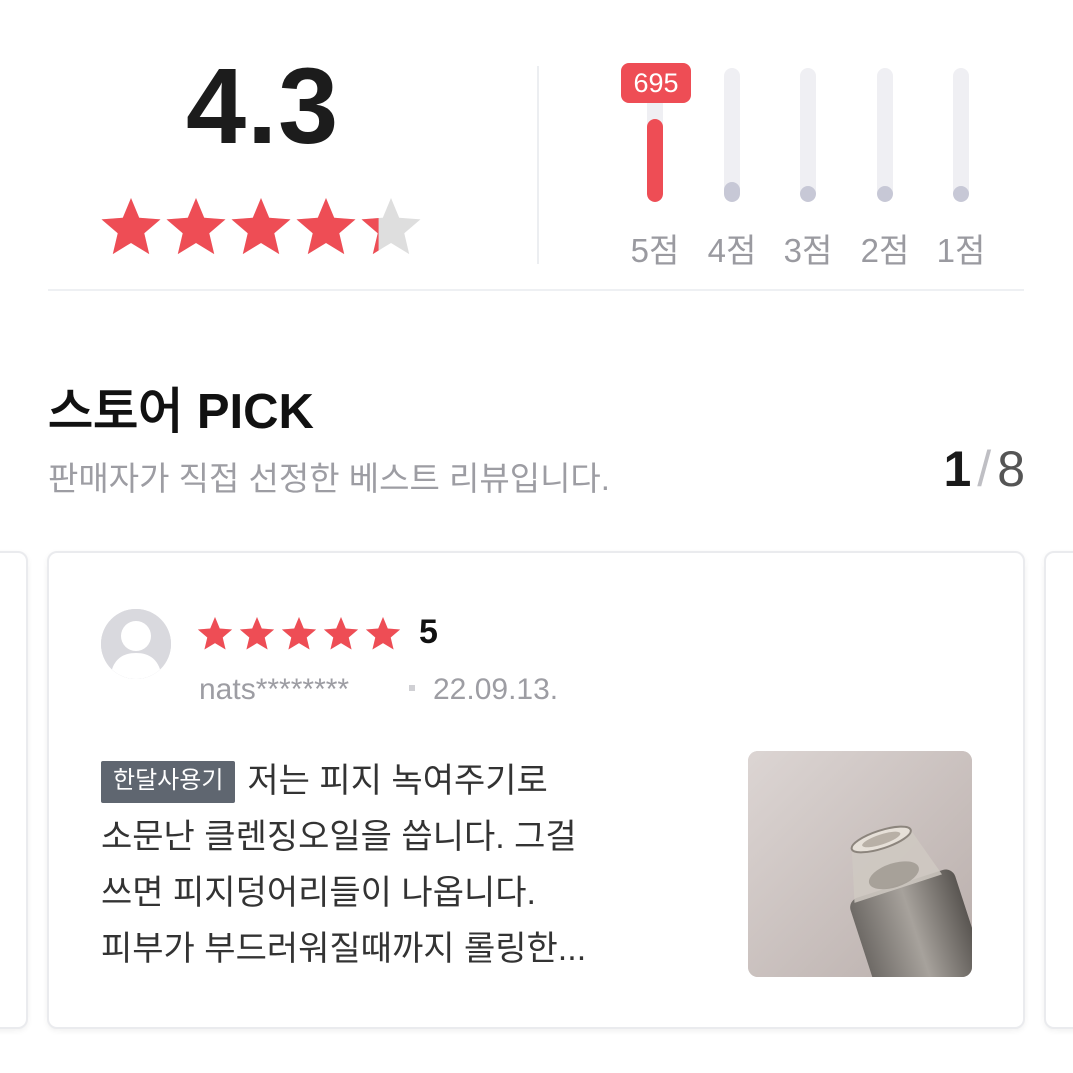 The image size is (1073, 1073). Describe the element at coordinates (412, 688) in the screenshot. I see `meta-separator-dot` at that location.